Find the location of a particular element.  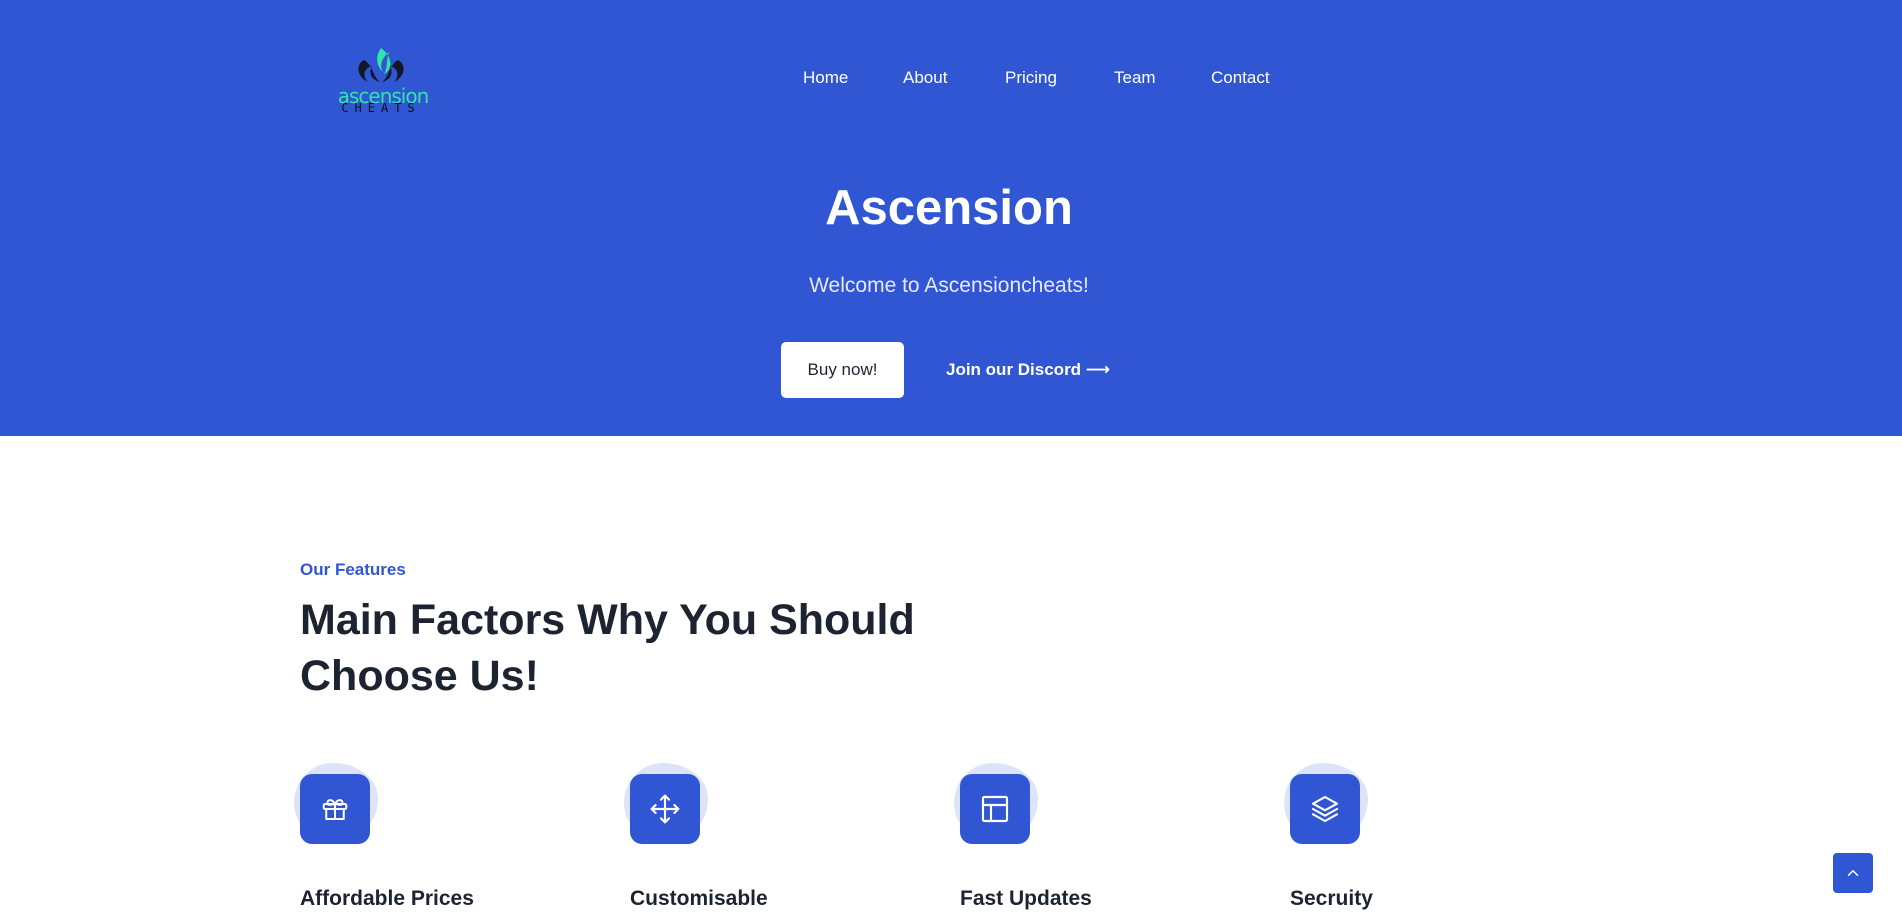

nav-home: Home is located at coordinates (825, 78).